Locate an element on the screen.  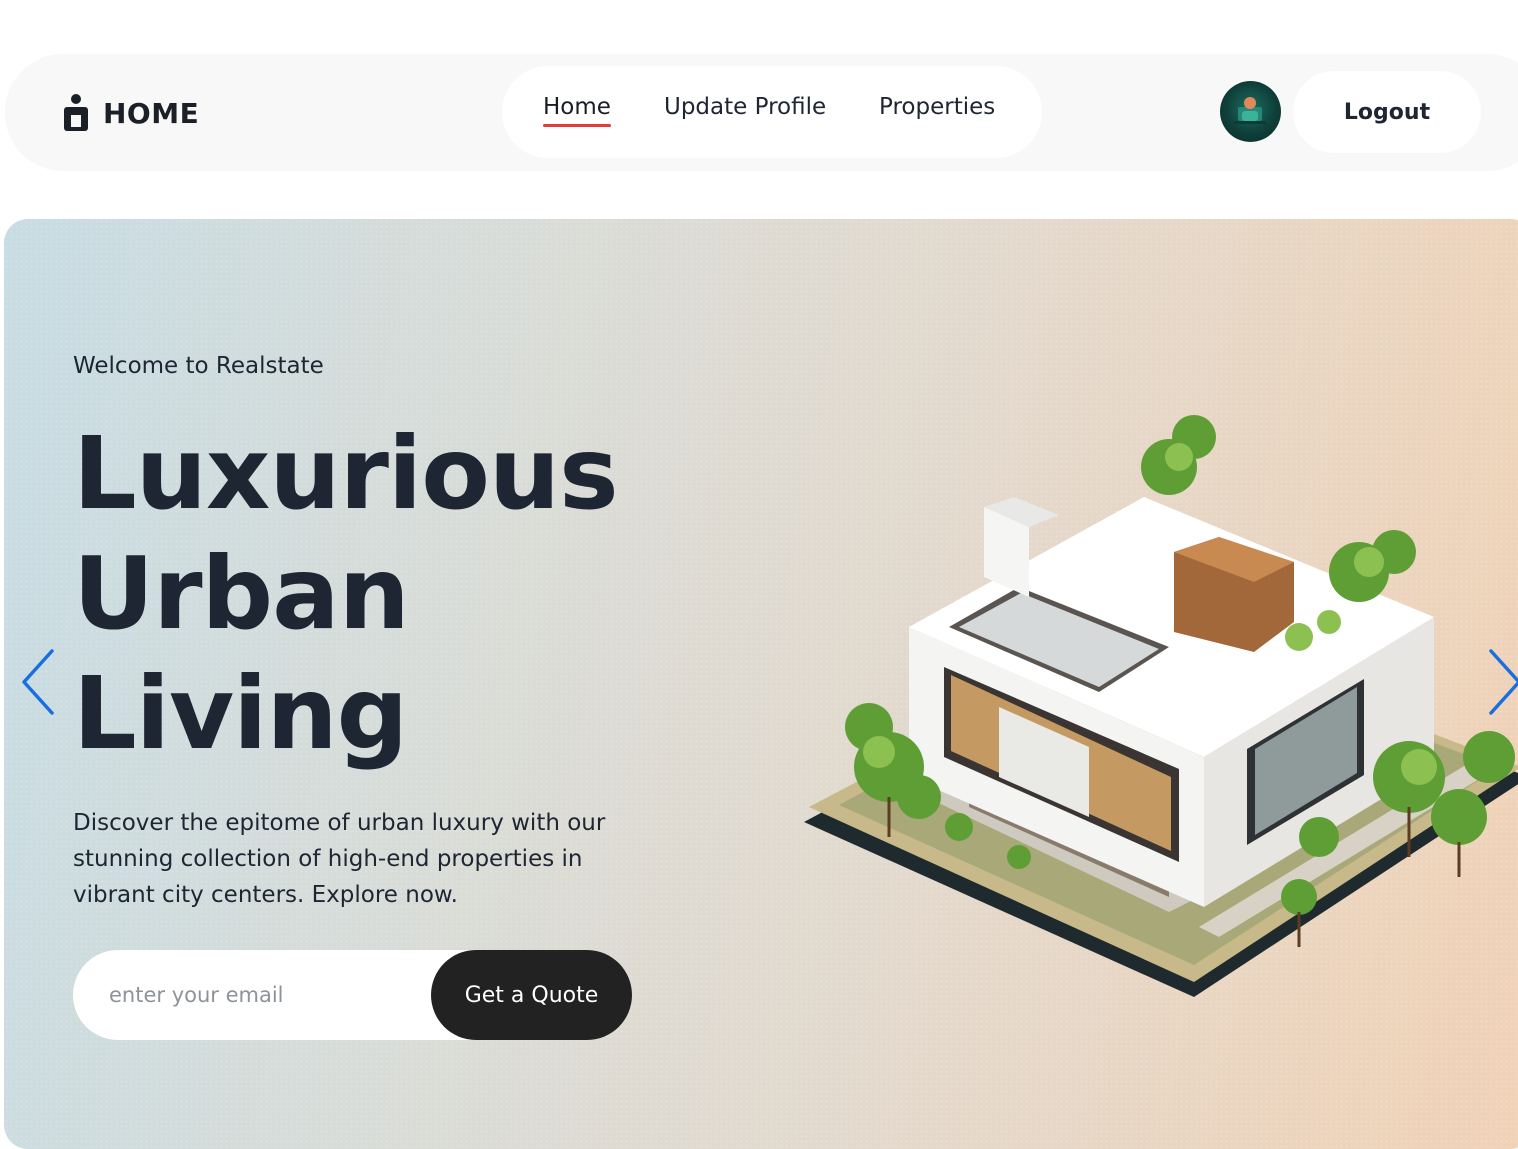
nav-link-home: Home is located at coordinates (577, 110).